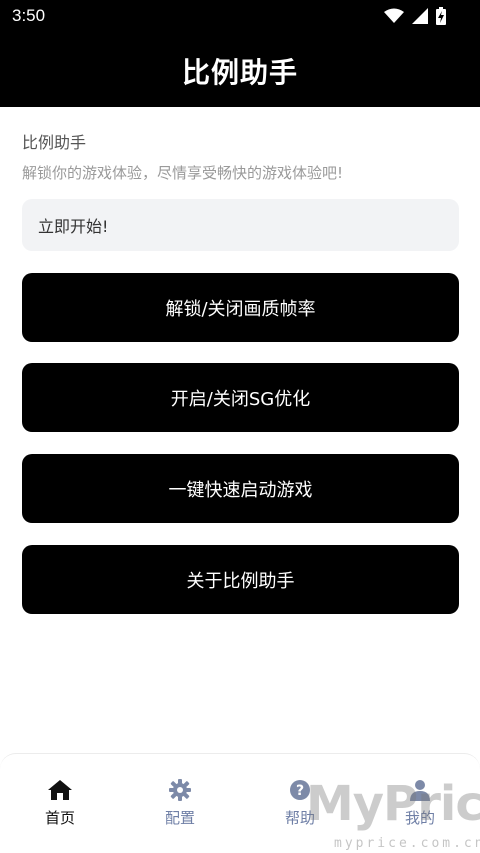  I want to click on intro-description: 解锁你的游戏体验，尽情享受畅快的游戏体验吧!, so click(183, 173).